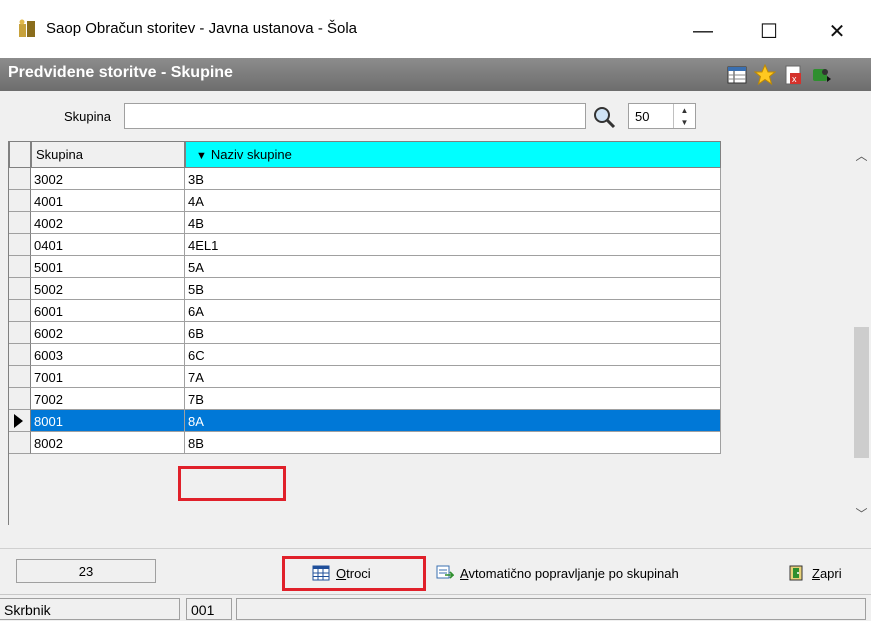  What do you see at coordinates (108, 179) in the screenshot?
I see `cell-skupina: 3002` at bounding box center [108, 179].